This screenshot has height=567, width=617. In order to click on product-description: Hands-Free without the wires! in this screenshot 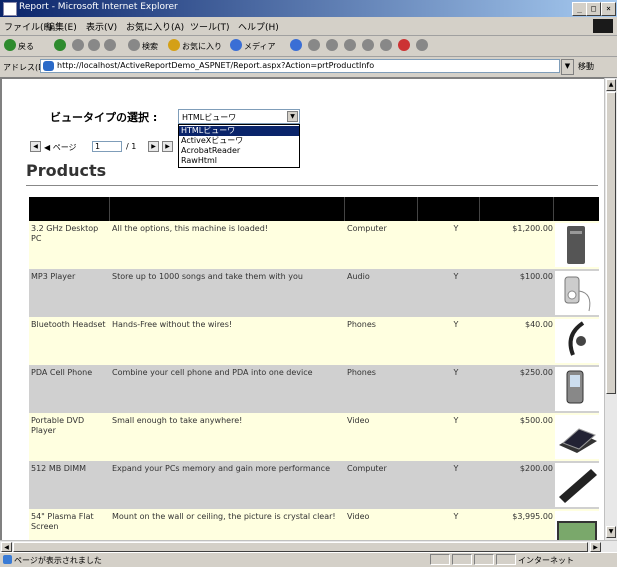, I will do `click(172, 324)`.